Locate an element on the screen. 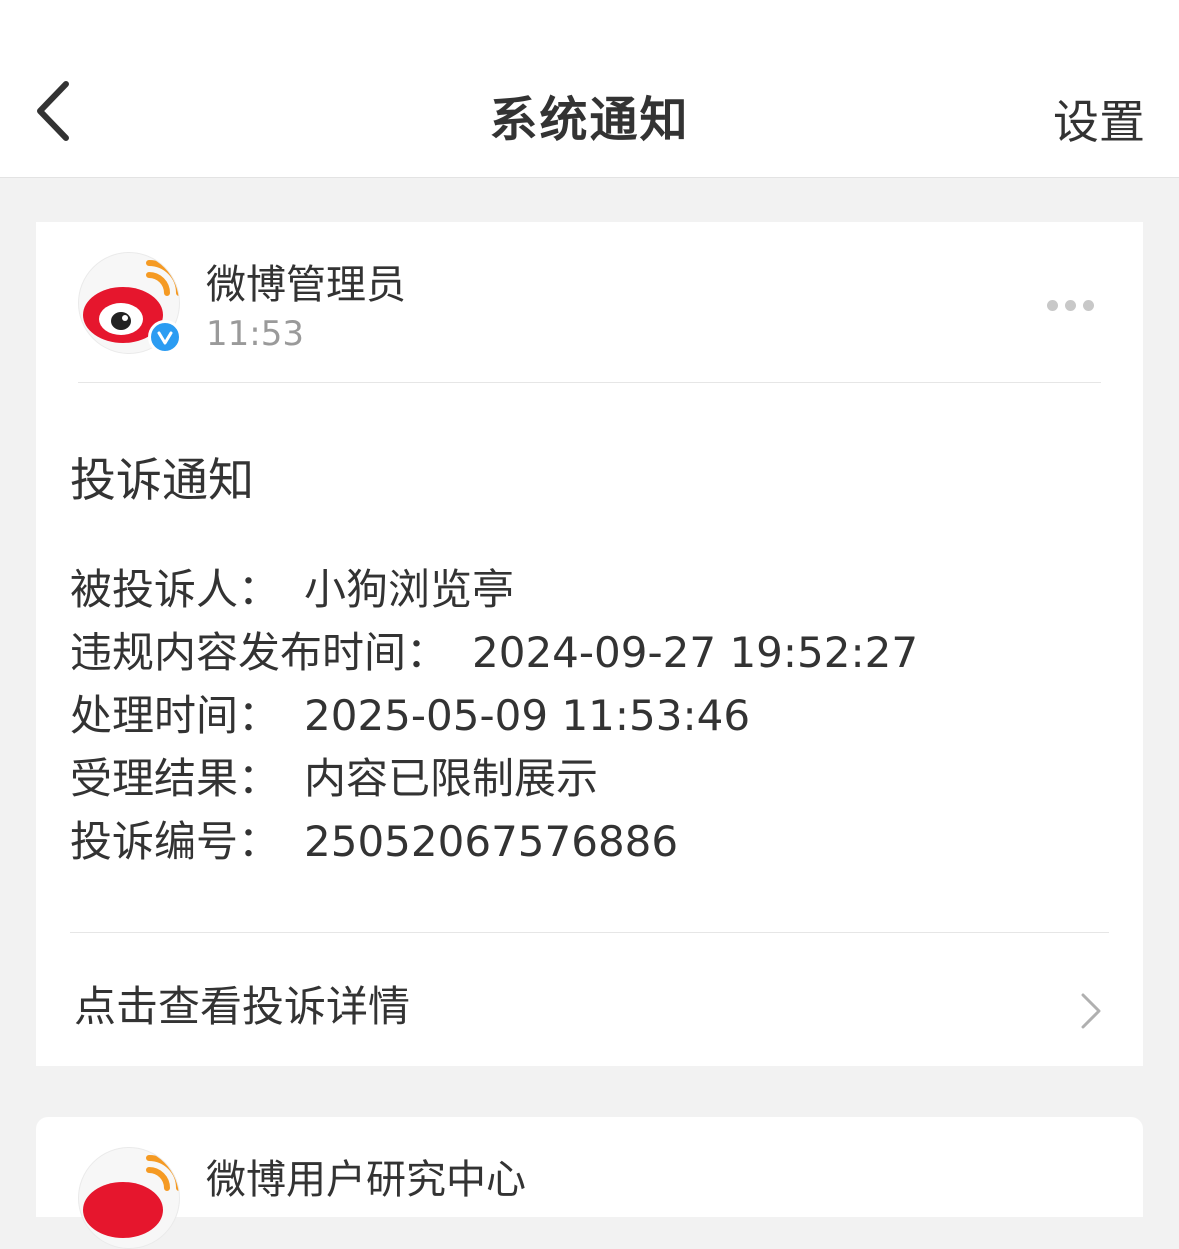 This screenshot has width=1179, height=1249. divider is located at coordinates (589, 382).